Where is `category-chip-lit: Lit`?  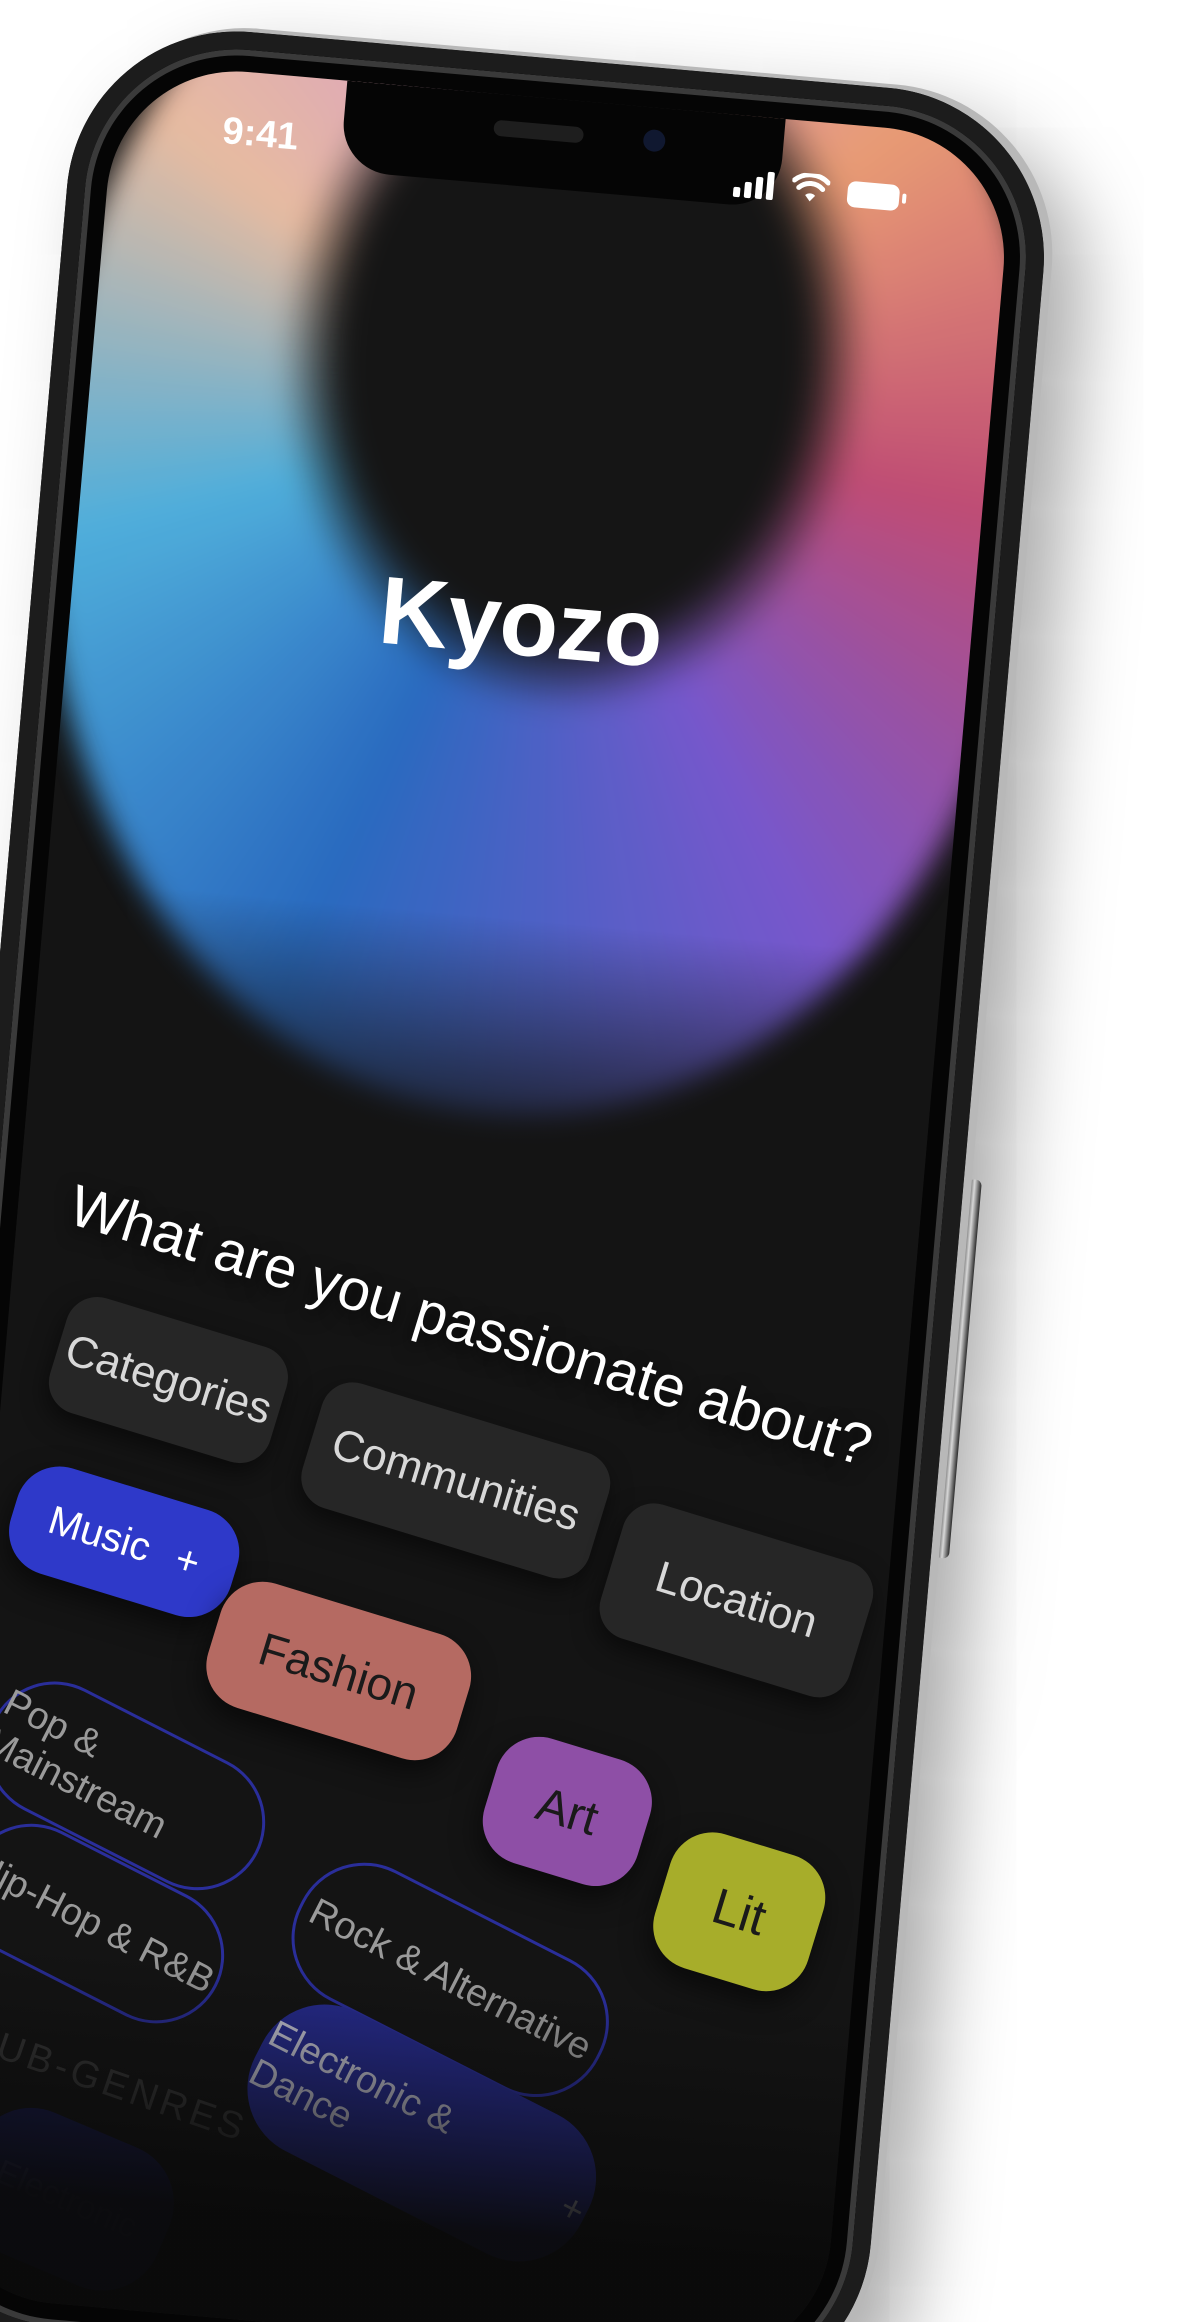 category-chip-lit: Lit is located at coordinates (739, 1912).